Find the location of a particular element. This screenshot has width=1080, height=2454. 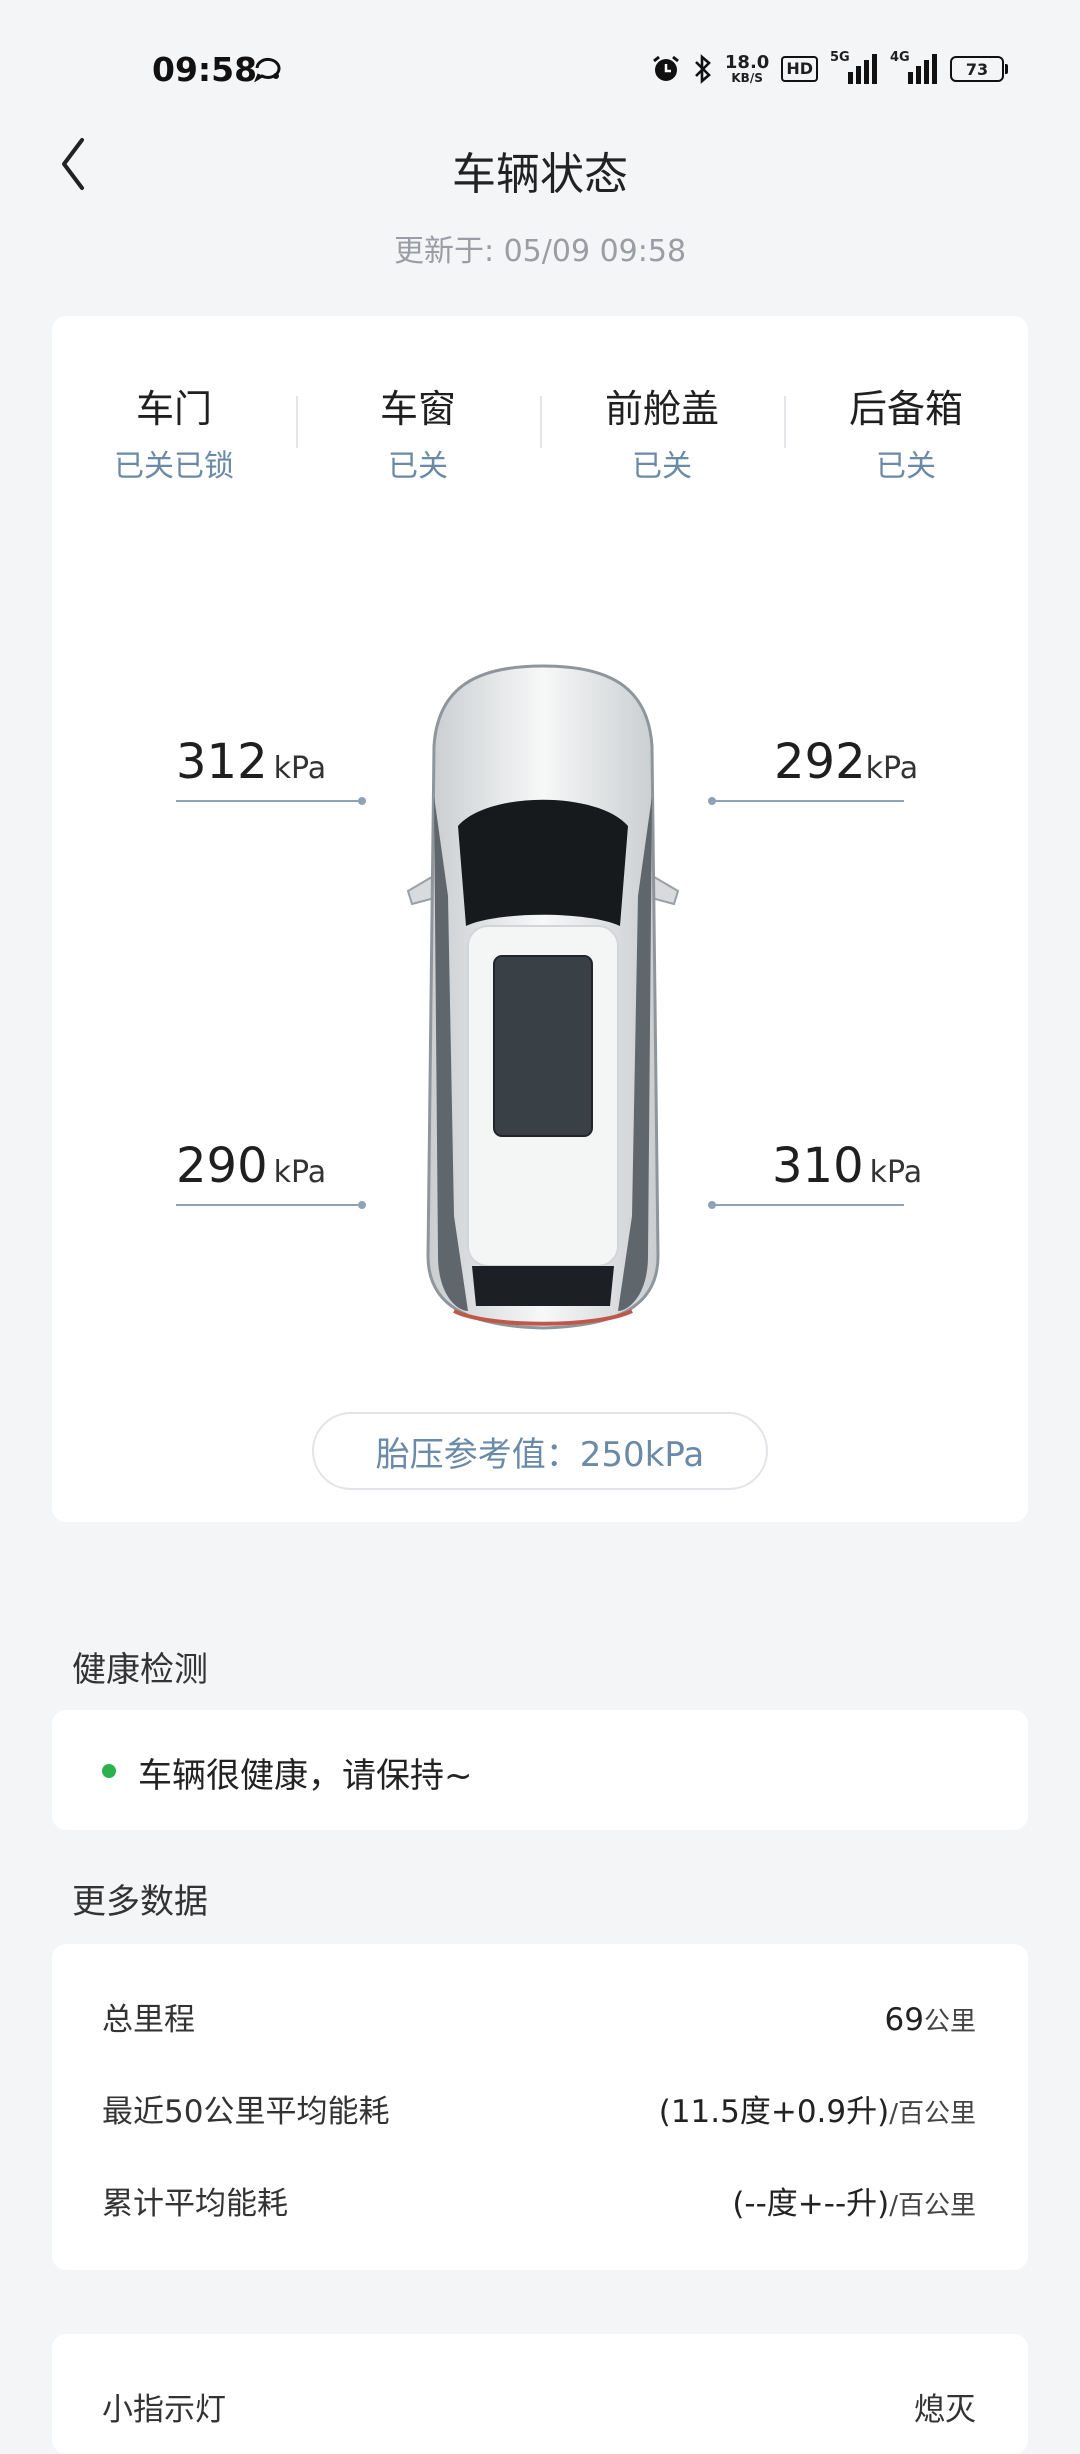

tire-front-right-dot is located at coordinates (712, 801).